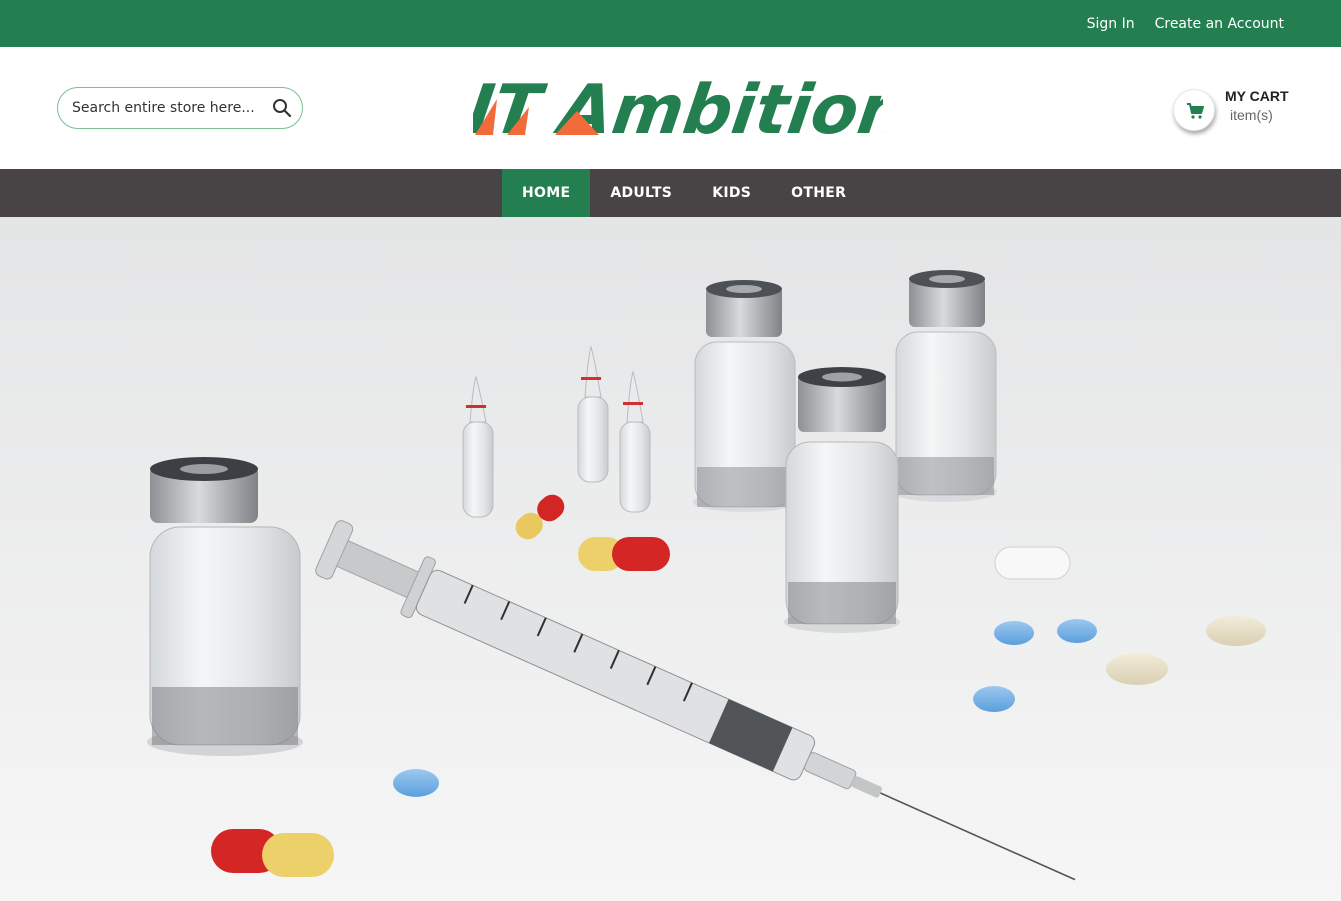 The image size is (1341, 901). What do you see at coordinates (546, 193) in the screenshot?
I see `nav-item-home: HOME` at bounding box center [546, 193].